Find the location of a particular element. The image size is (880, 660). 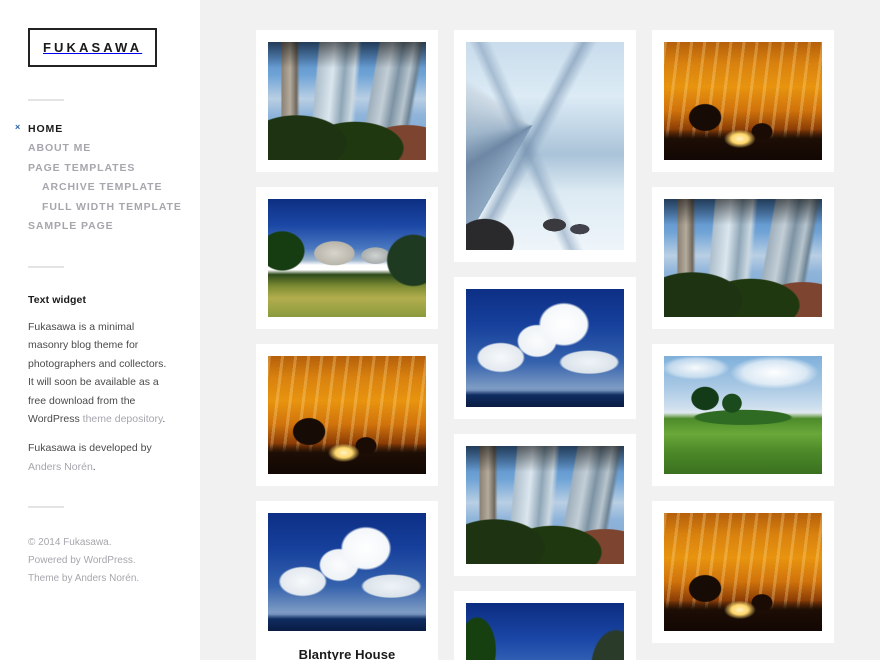

sidebar-item-page-templates: PAGE TEMPLATES is located at coordinates (101, 168).